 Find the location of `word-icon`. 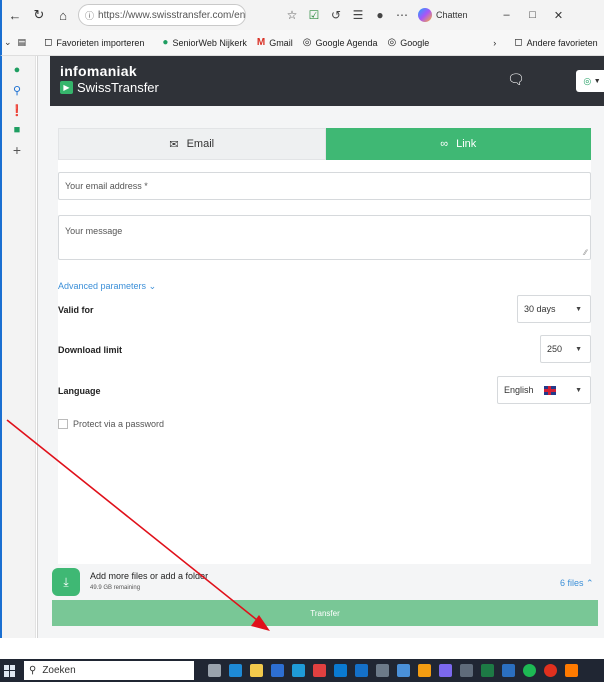

word-icon is located at coordinates (361, 670).